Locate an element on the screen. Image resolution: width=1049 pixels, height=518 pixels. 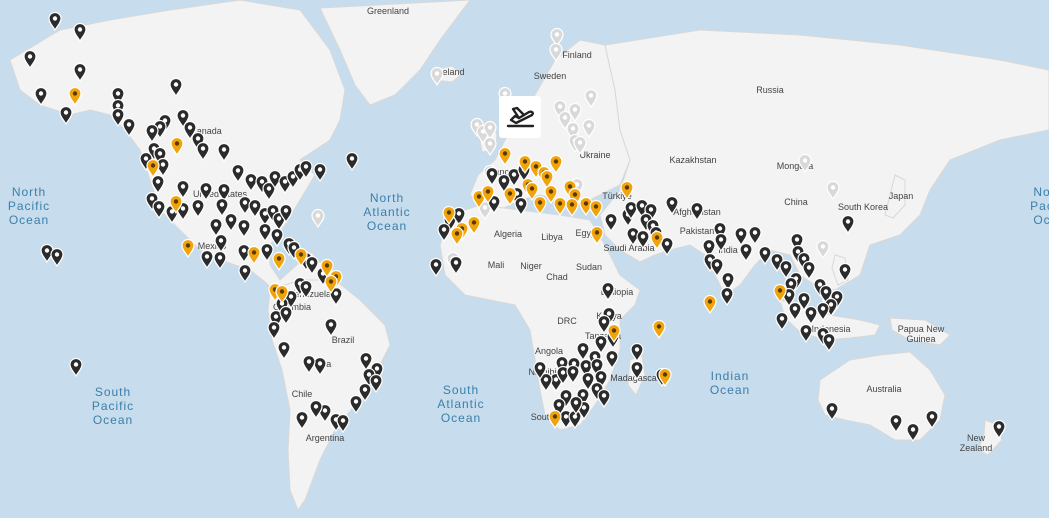
ocean-label: South Atlantic Ocean is located at coordinates (460, 404).